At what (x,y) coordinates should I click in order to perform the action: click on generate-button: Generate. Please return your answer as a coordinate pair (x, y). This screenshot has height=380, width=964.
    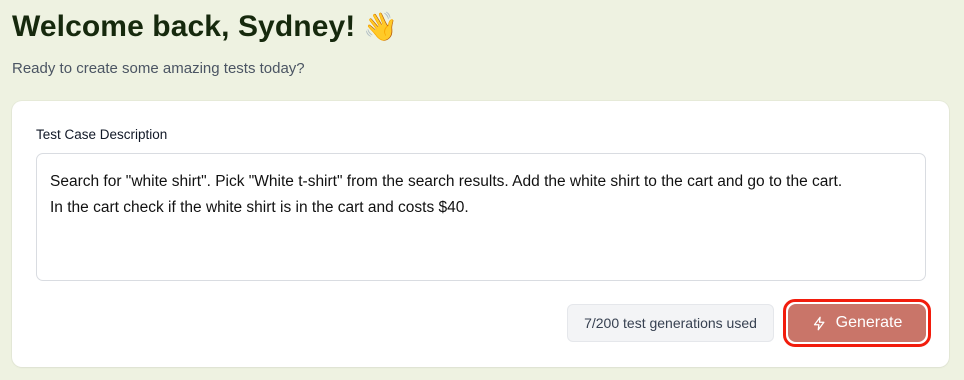
    Looking at the image, I should click on (857, 323).